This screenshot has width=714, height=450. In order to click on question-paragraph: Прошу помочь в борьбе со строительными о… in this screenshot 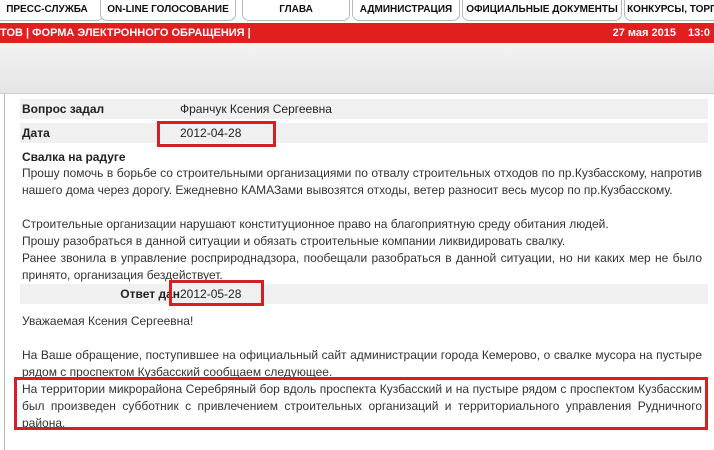, I will do `click(362, 181)`.